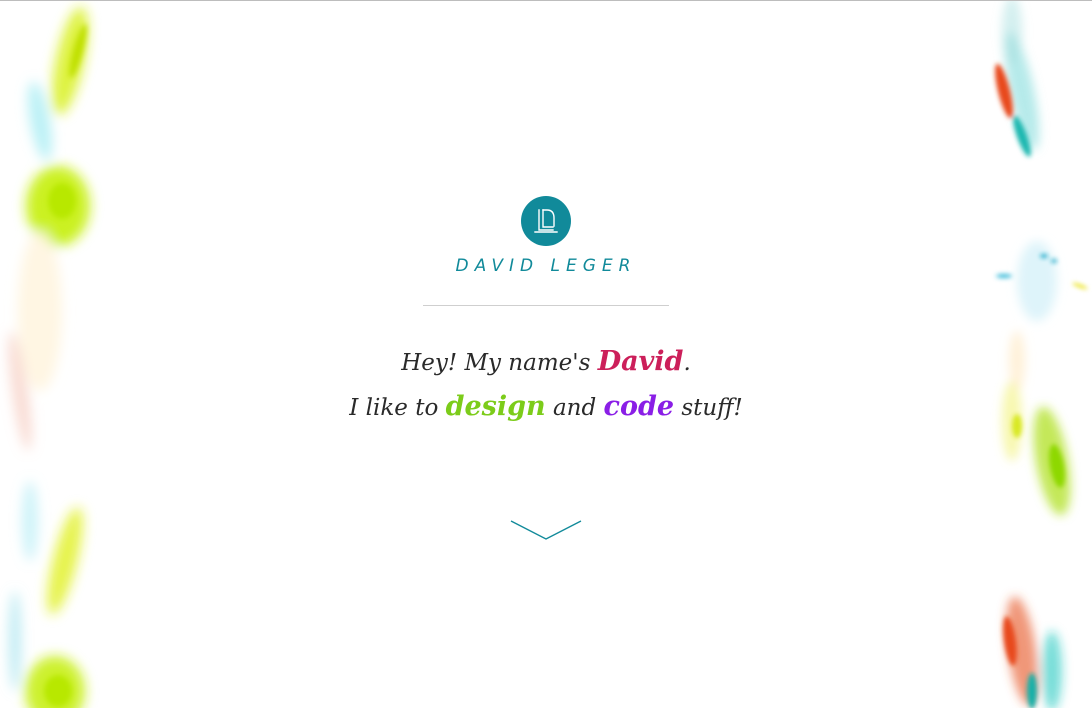  I want to click on highlight-code: code, so click(639, 406).